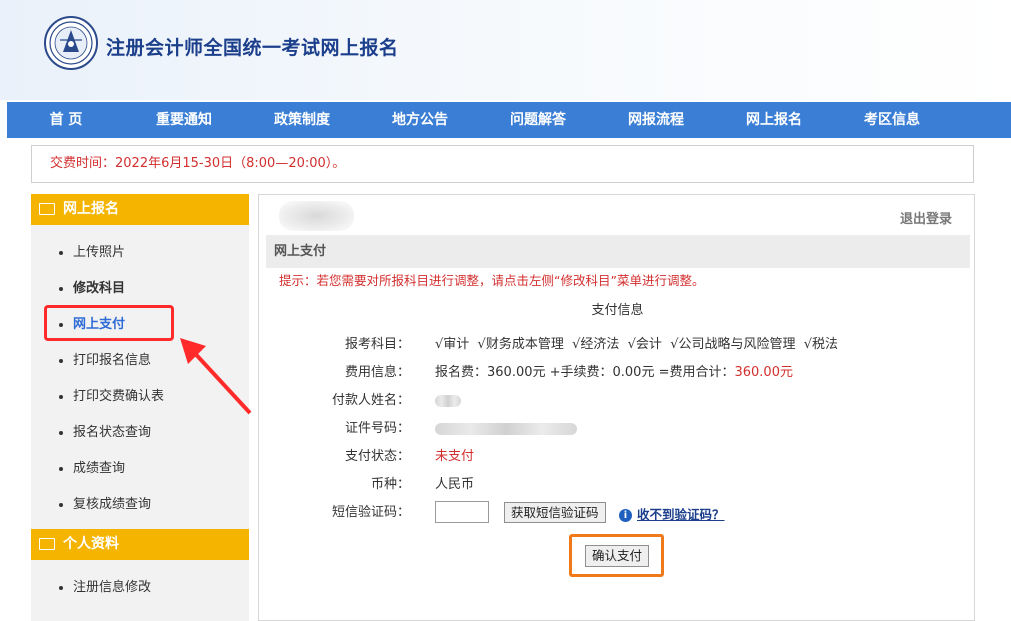 Image resolution: width=1011 pixels, height=621 pixels. What do you see at coordinates (506, 429) in the screenshot?
I see `id-value-redacted` at bounding box center [506, 429].